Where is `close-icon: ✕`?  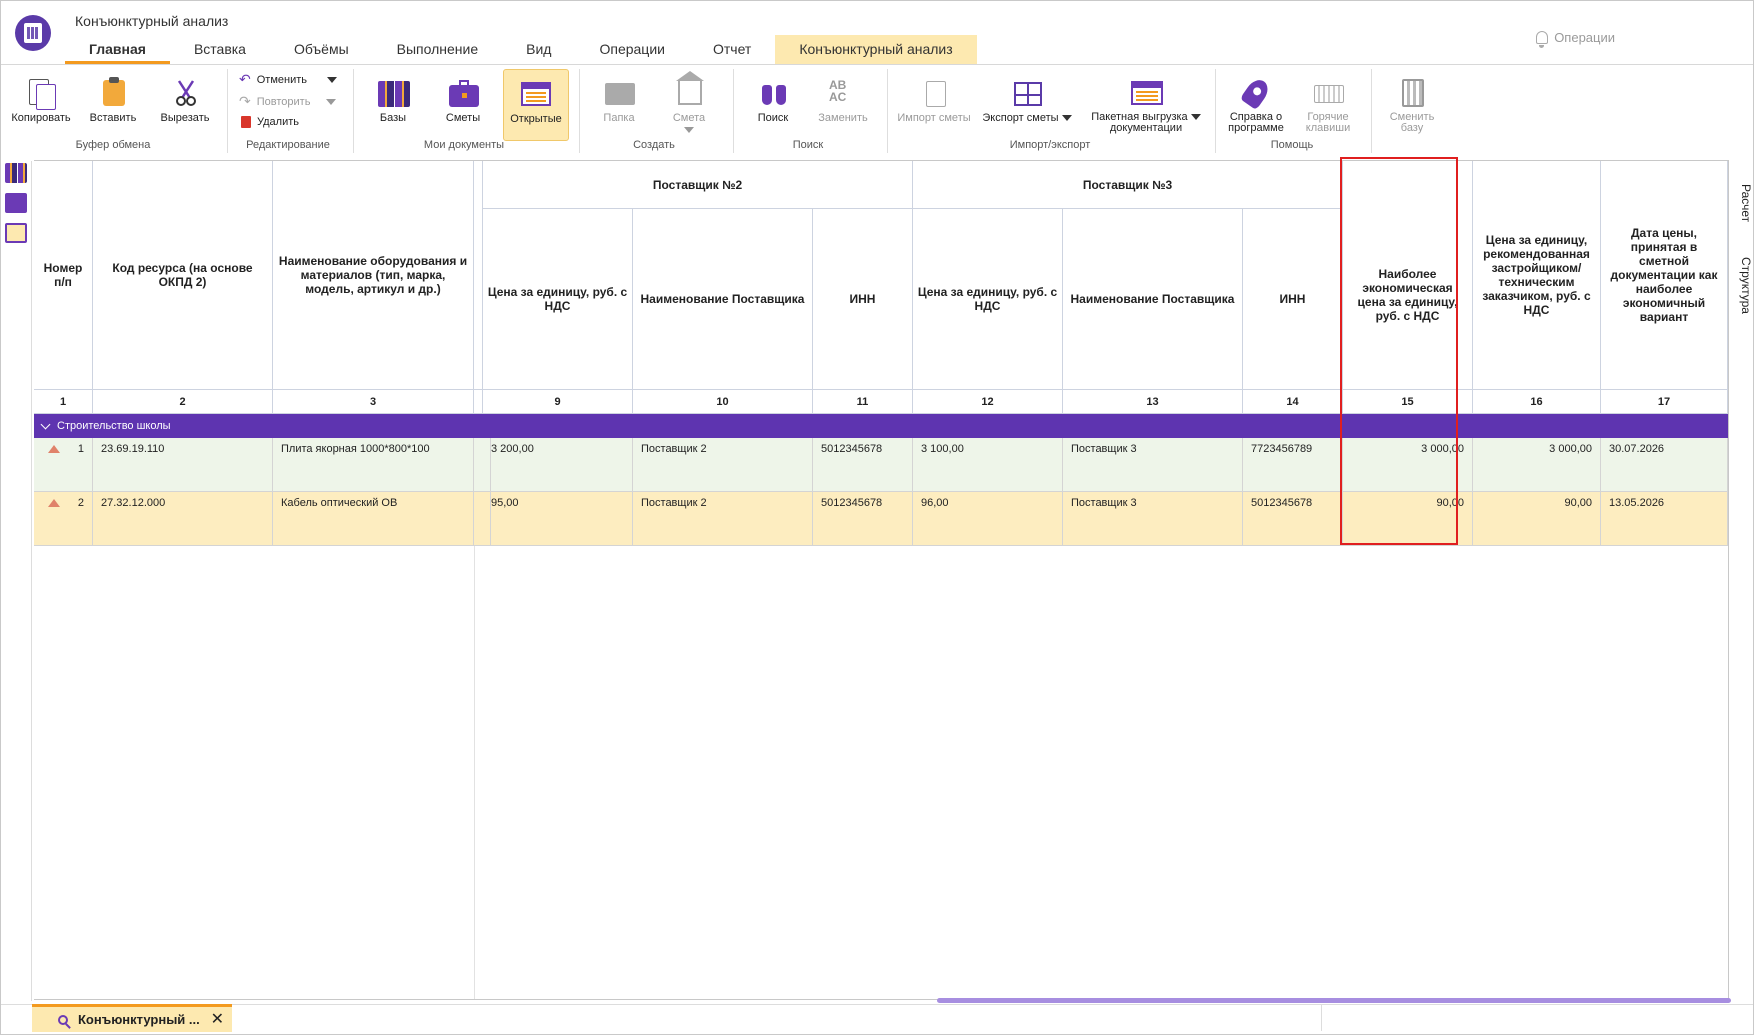 close-icon: ✕ is located at coordinates (217, 1019).